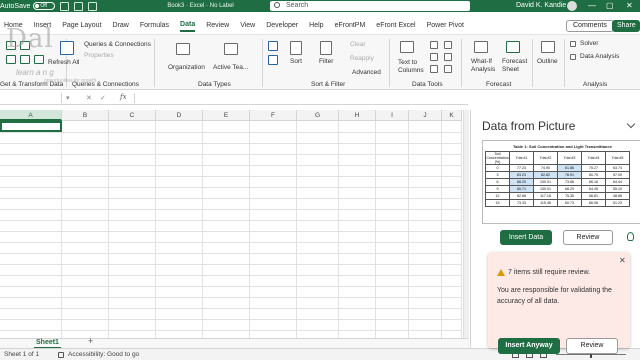 The height and width of the screenshot is (360, 640). Describe the element at coordinates (226, 115) in the screenshot. I see `column-header-e: E` at that location.